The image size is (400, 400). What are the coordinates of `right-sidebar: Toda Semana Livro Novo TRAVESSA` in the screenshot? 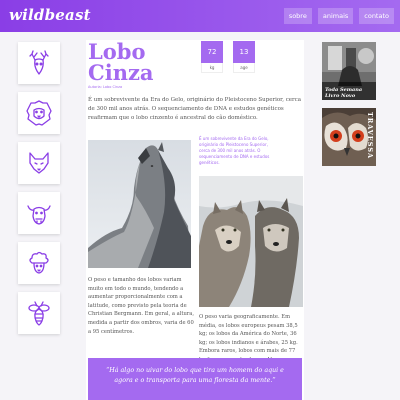 It's located at (349, 104).